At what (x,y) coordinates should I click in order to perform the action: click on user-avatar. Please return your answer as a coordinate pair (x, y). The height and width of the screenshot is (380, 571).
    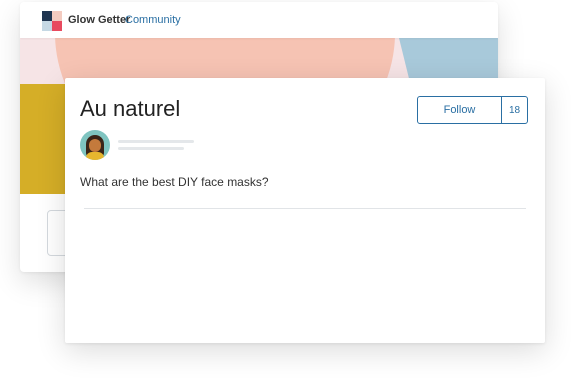
    Looking at the image, I should click on (95, 145).